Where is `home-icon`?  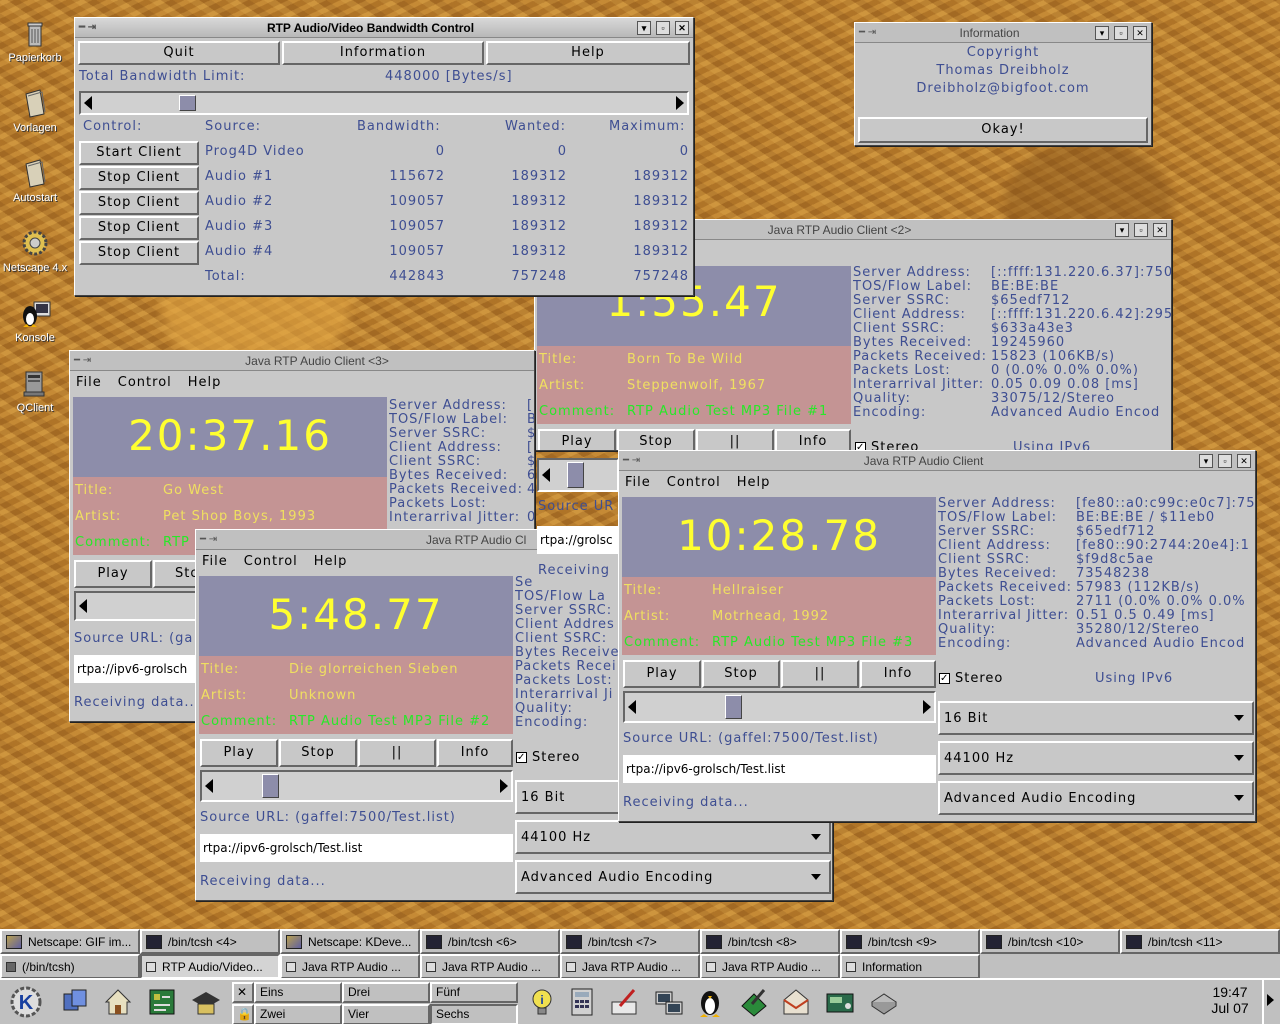
home-icon is located at coordinates (118, 1002).